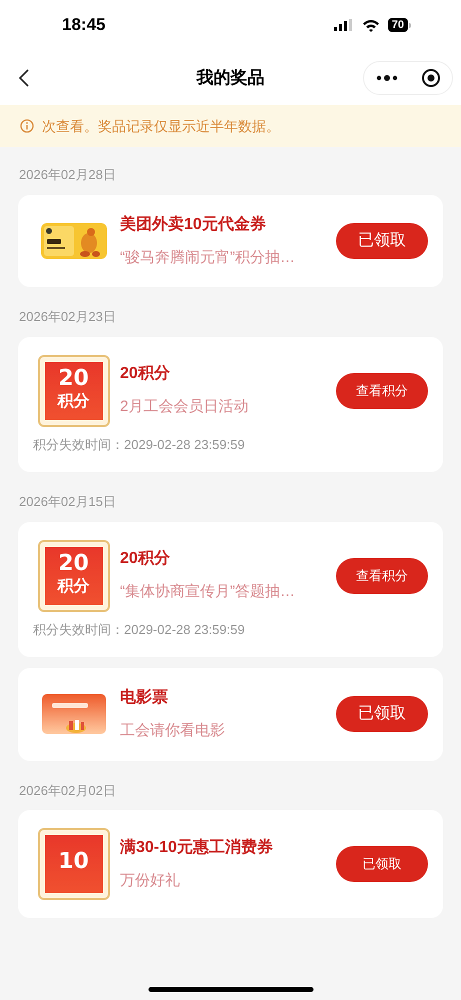 This screenshot has width=461, height=1000. Describe the element at coordinates (161, 126) in the screenshot. I see `notice-text: 次查看。奖品记录仅显示近半年数据。` at that location.